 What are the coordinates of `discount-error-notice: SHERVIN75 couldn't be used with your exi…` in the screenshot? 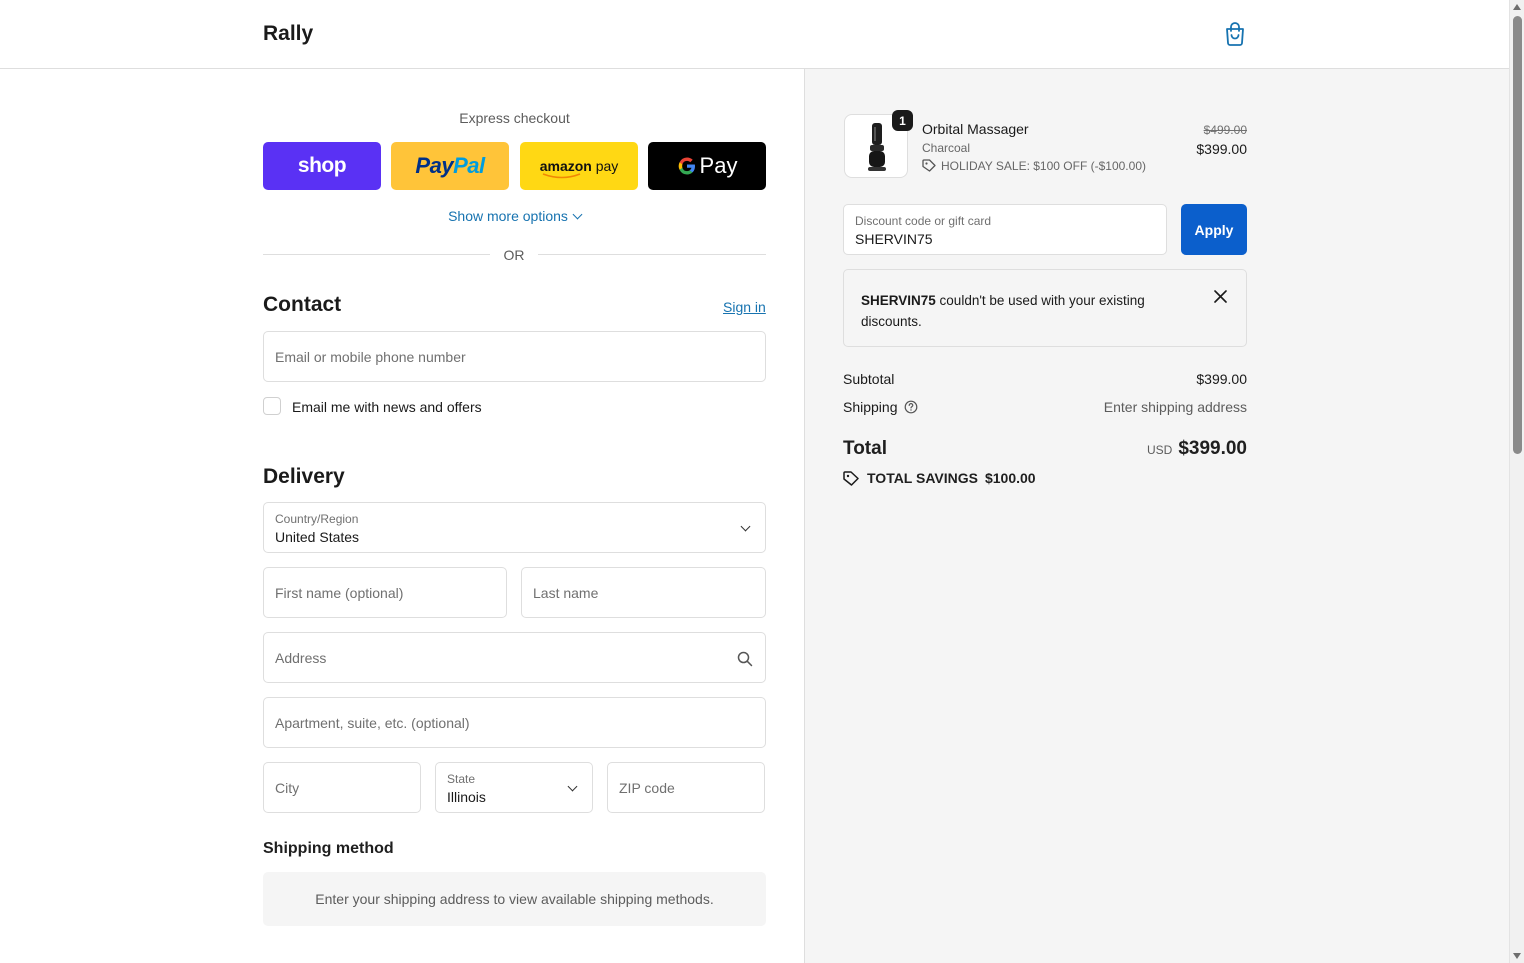 It's located at (1045, 308).